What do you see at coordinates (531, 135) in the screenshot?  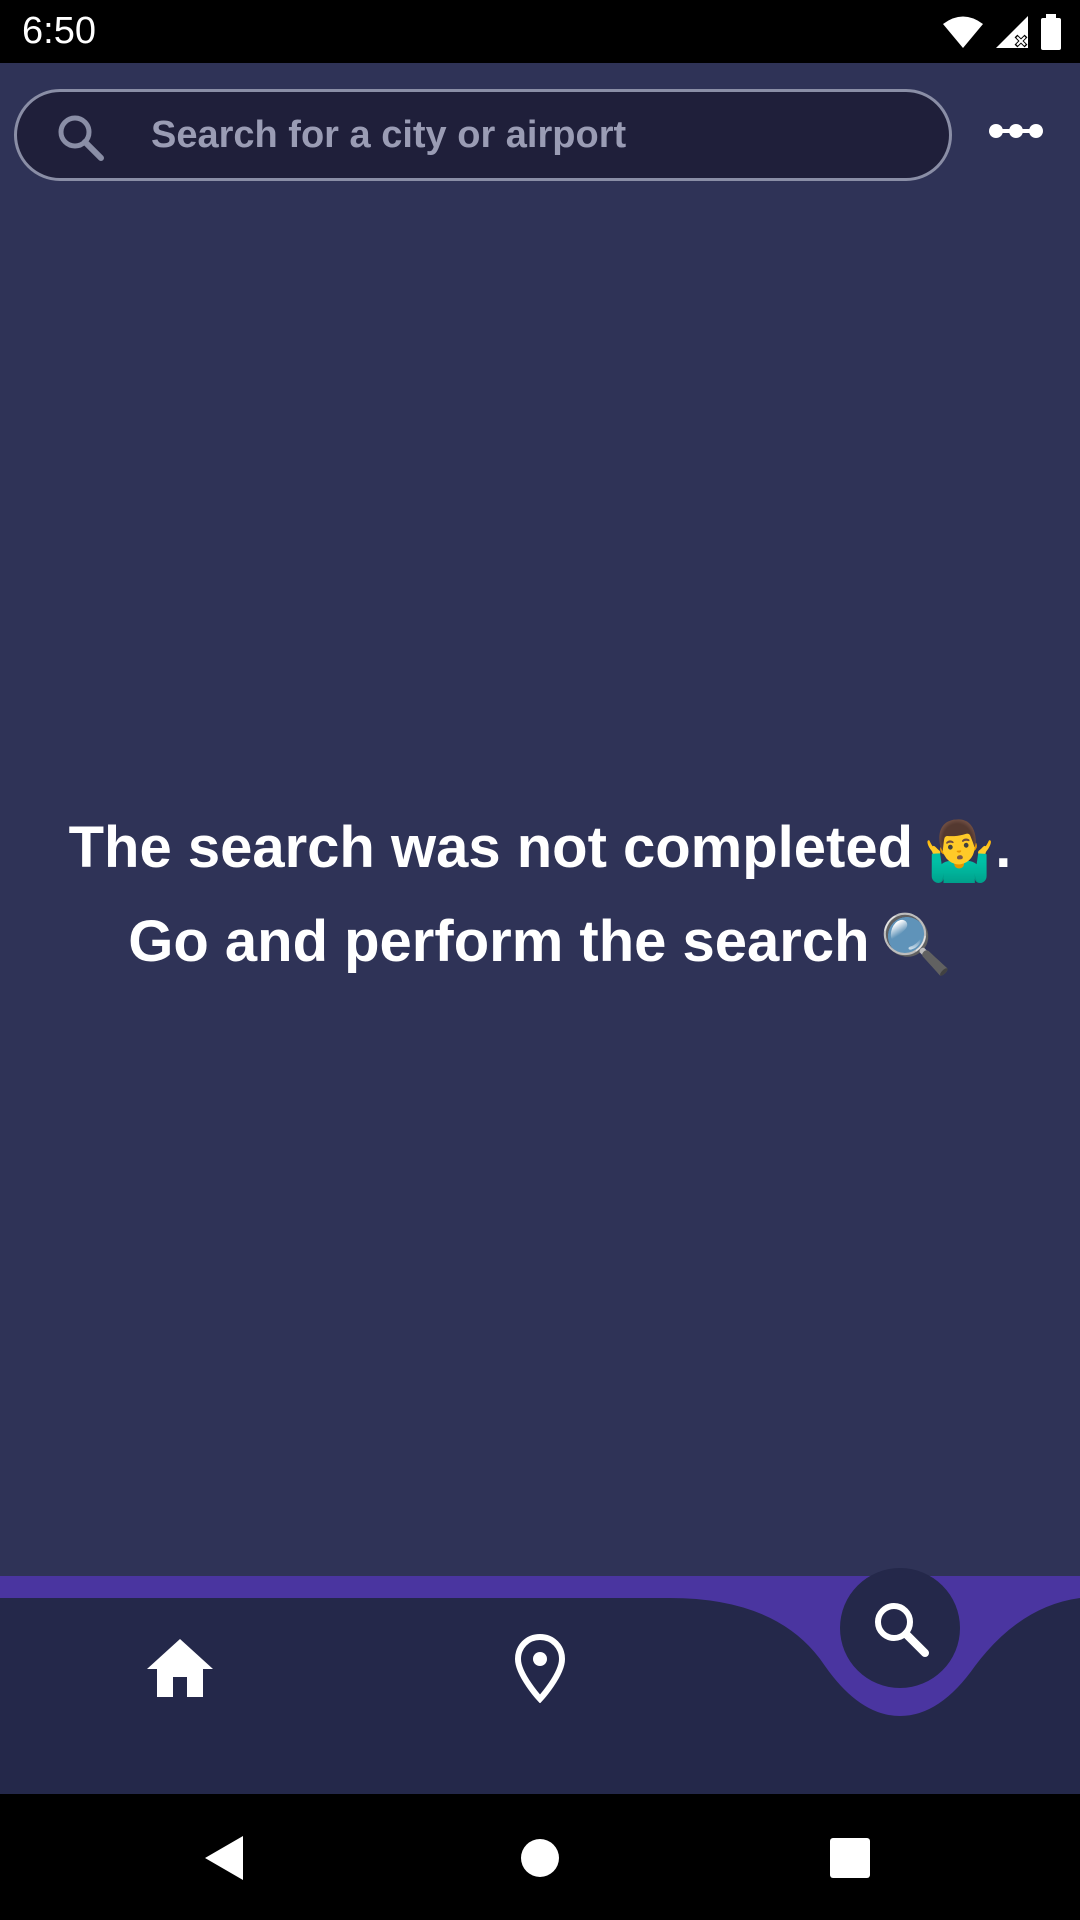 I see `search-input` at bounding box center [531, 135].